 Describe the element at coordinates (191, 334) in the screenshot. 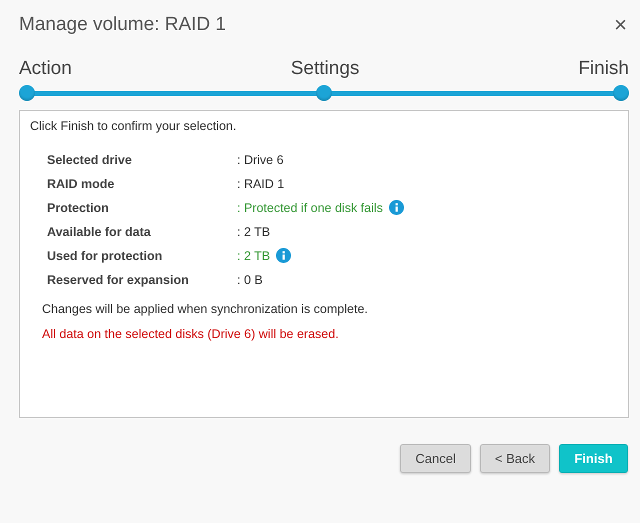

I see `warning-text: All data on the selected disks (Drive 6) will be erased.` at that location.